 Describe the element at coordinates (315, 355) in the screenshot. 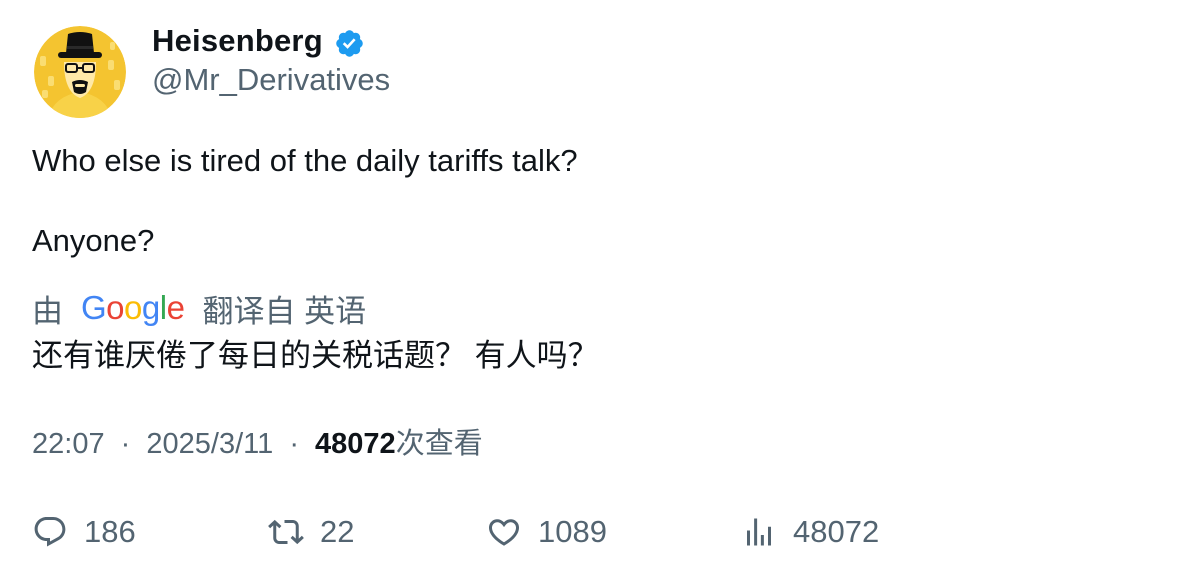

I see `translated-text: 还有谁厌倦了每日的关税话题？ 有人吗？` at that location.